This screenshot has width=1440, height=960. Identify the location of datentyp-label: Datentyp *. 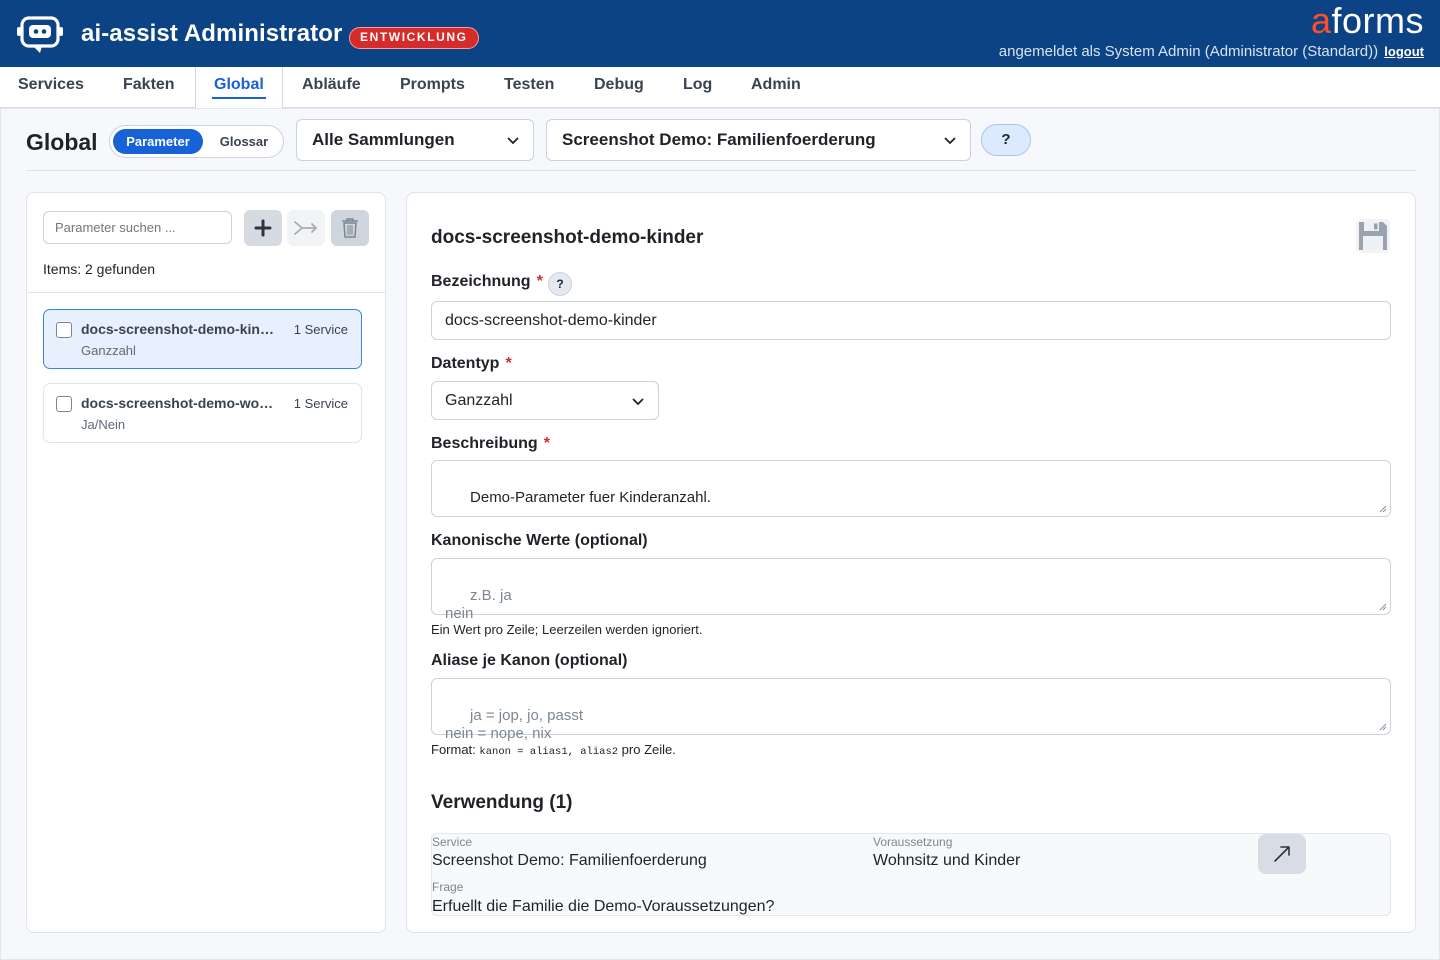
(471, 364).